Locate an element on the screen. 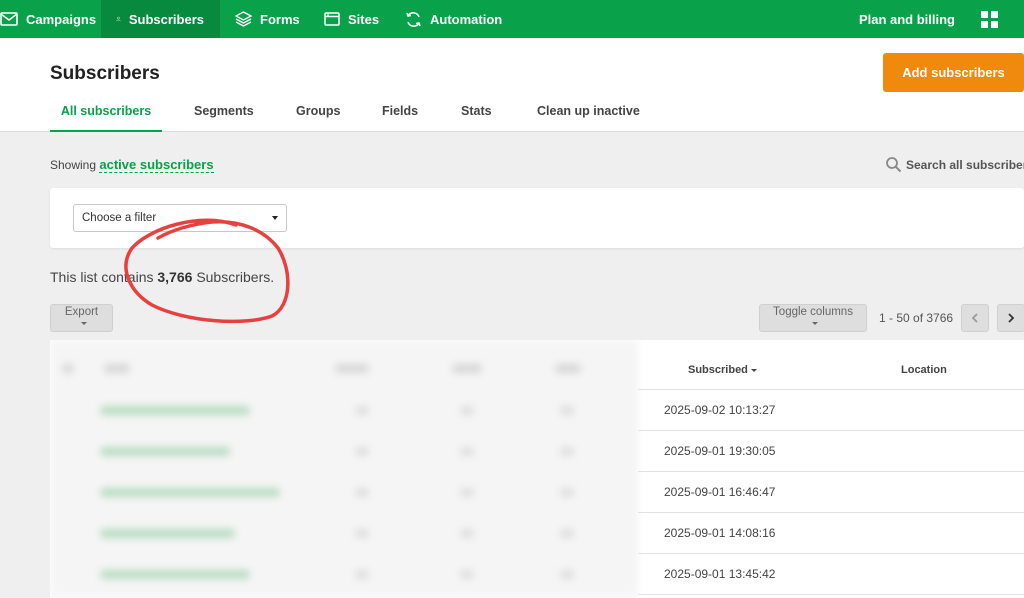 The width and height of the screenshot is (1024, 598). page-title: Subscribers is located at coordinates (105, 73).